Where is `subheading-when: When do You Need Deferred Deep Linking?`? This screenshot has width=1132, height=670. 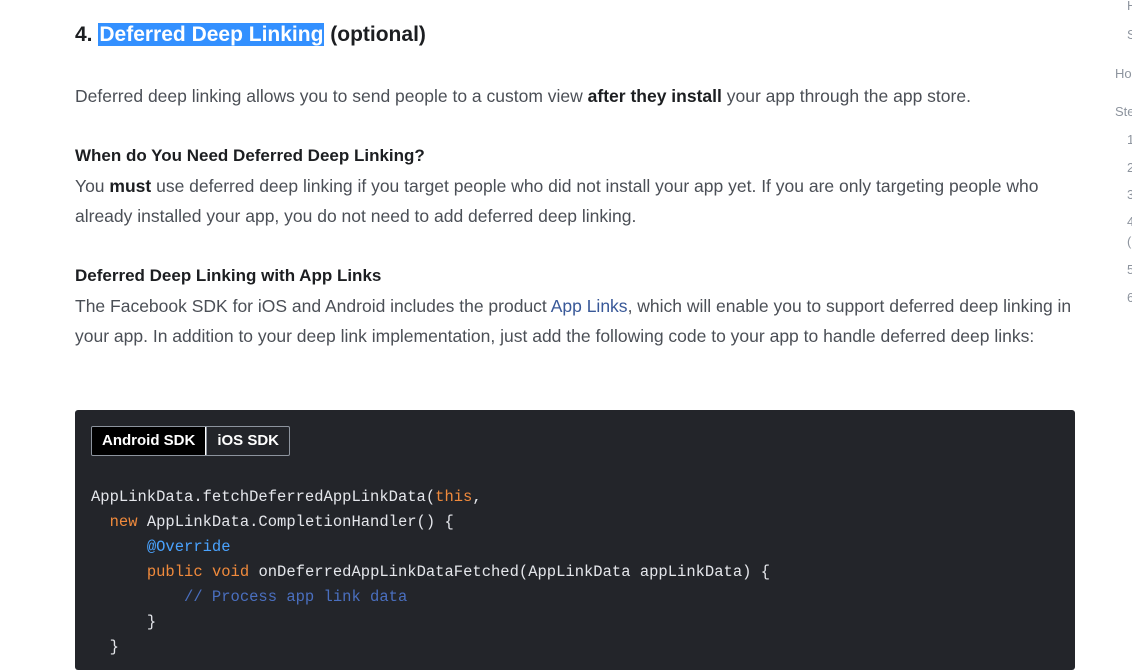
subheading-when: When do You Need Deferred Deep Linking? is located at coordinates (250, 155).